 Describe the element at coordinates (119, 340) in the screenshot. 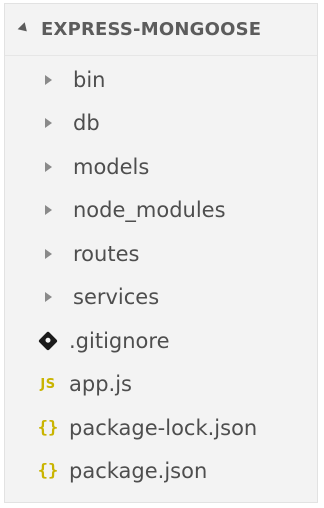

I see `tree-item-label: .gitignore` at that location.